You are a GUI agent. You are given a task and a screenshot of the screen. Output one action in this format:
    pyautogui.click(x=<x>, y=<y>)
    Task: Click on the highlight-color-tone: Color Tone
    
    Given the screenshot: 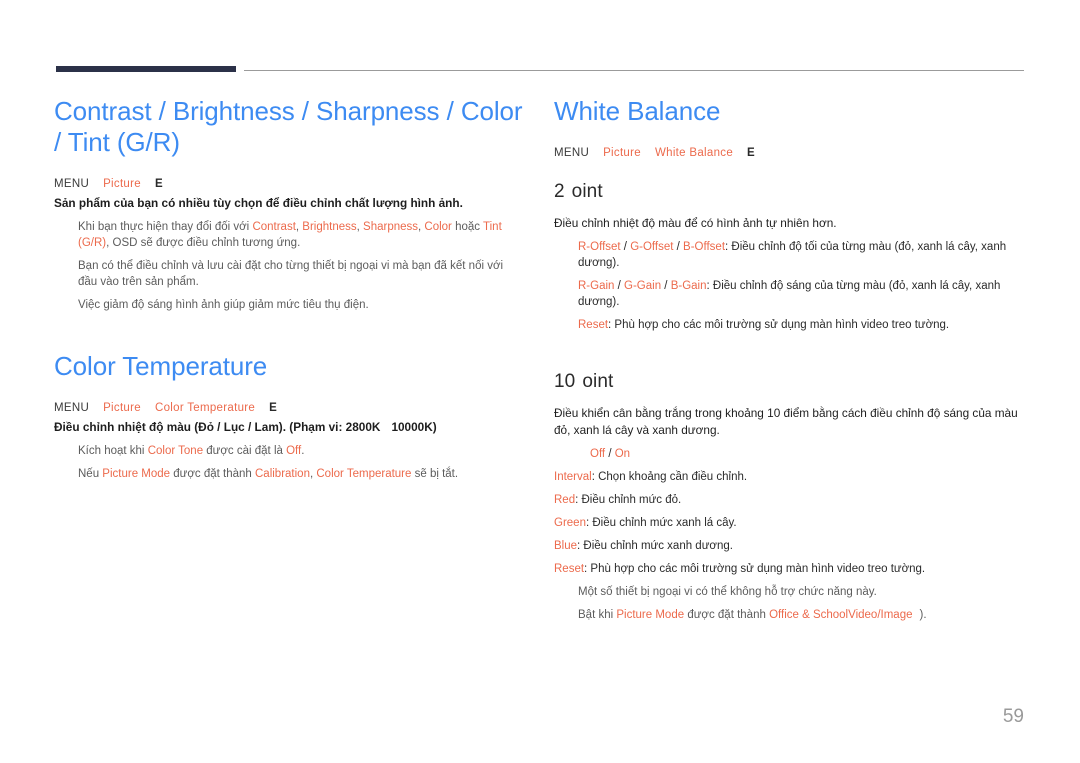 What is the action you would take?
    pyautogui.click(x=175, y=451)
    